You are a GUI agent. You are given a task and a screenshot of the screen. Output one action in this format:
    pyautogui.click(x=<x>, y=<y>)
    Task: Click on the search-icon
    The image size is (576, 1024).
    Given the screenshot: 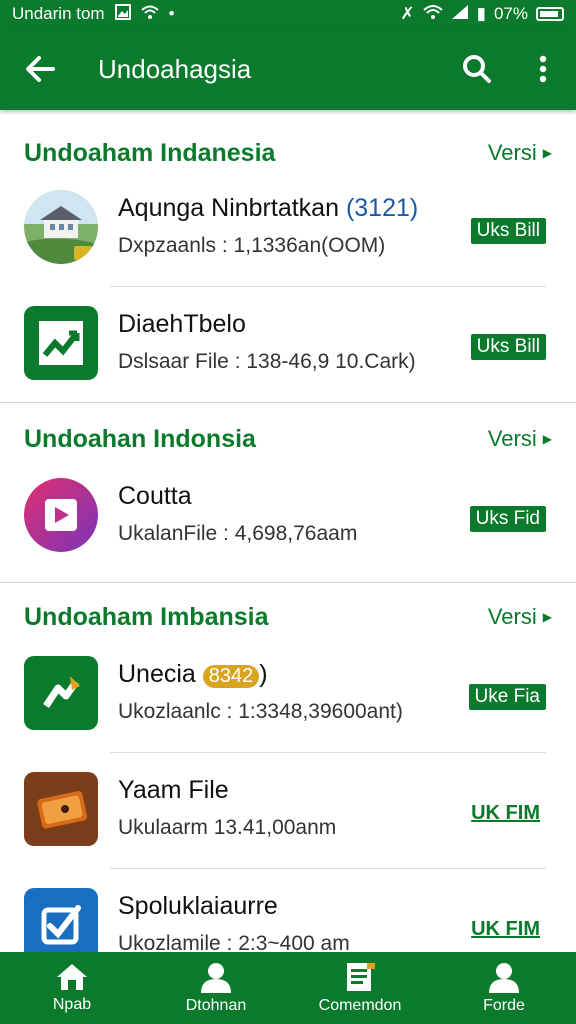 What is the action you would take?
    pyautogui.click(x=477, y=69)
    